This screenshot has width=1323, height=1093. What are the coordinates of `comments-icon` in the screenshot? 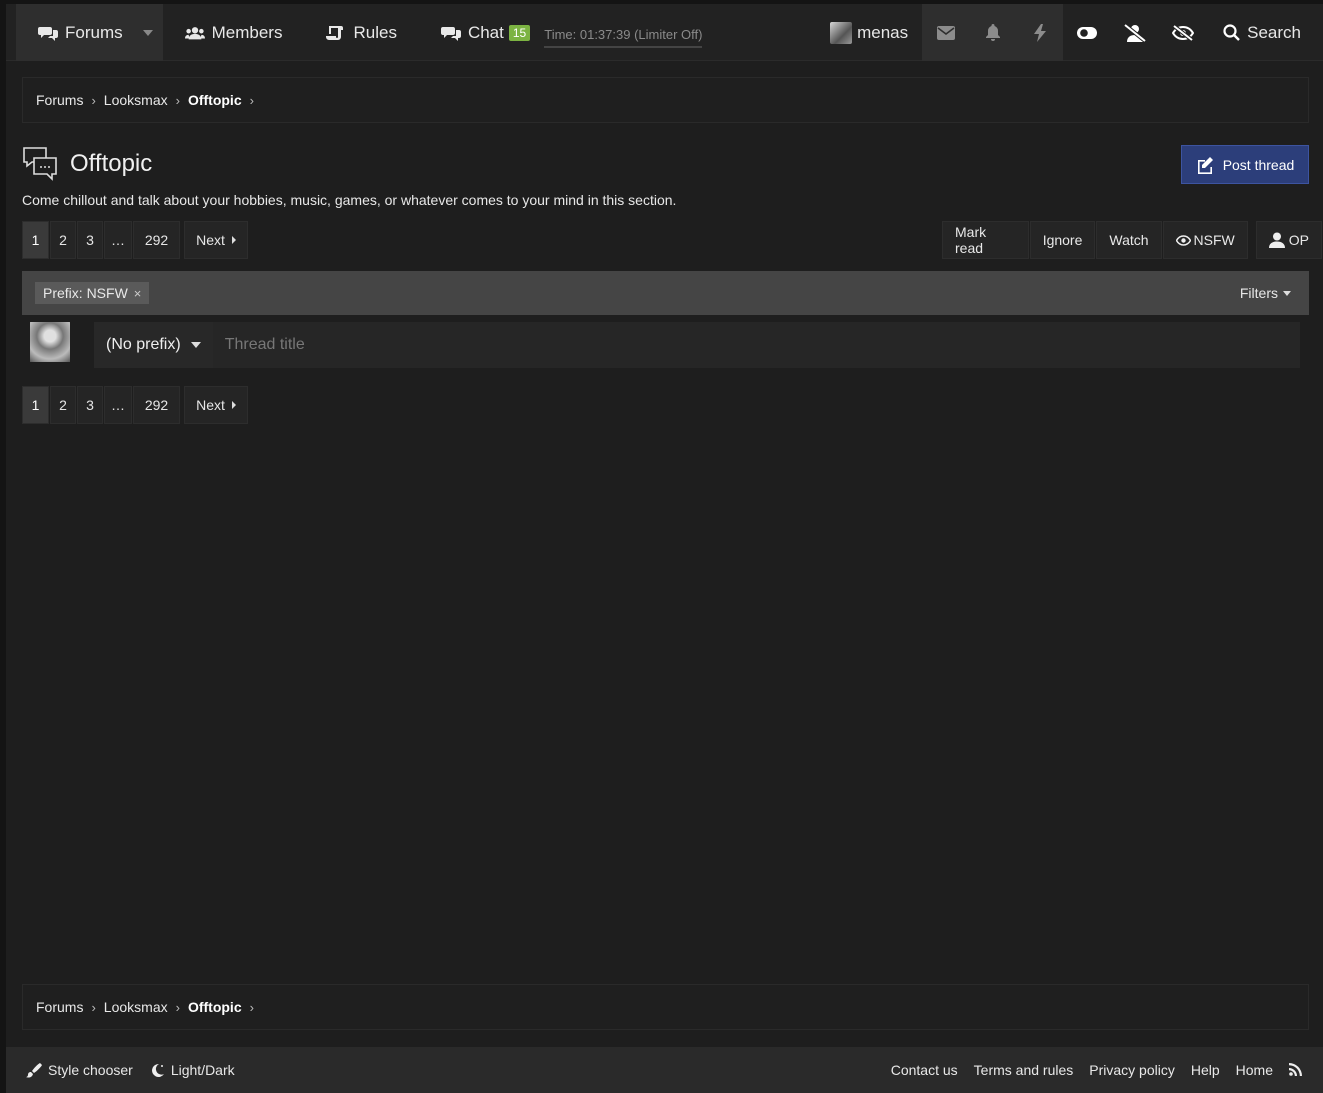 It's located at (48, 33).